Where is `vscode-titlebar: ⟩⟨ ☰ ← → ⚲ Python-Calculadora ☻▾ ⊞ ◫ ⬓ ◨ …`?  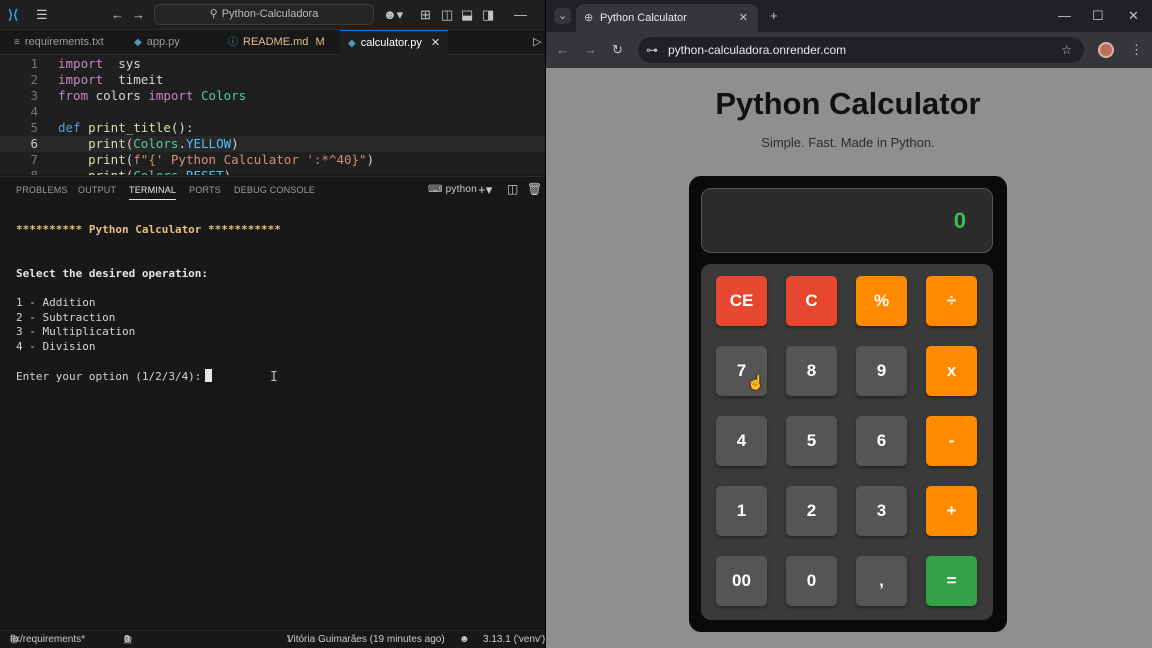
vscode-titlebar: ⟩⟨ ☰ ← → ⚲ Python-Calculadora ☻▾ ⊞ ◫ ⬓ ◨ … is located at coordinates (272, 15).